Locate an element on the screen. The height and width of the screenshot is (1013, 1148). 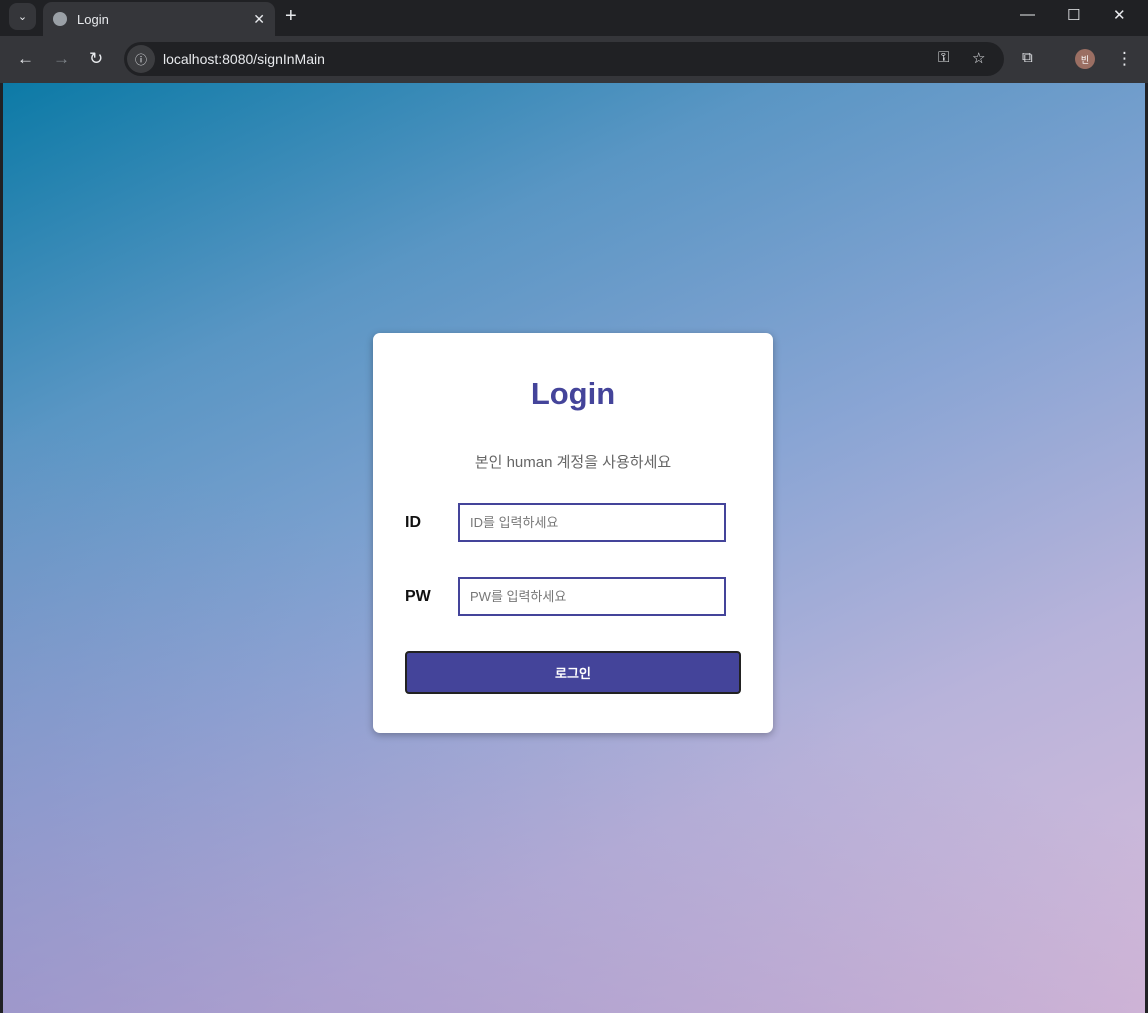
tab-search-button: ⌄ is located at coordinates (22, 16).